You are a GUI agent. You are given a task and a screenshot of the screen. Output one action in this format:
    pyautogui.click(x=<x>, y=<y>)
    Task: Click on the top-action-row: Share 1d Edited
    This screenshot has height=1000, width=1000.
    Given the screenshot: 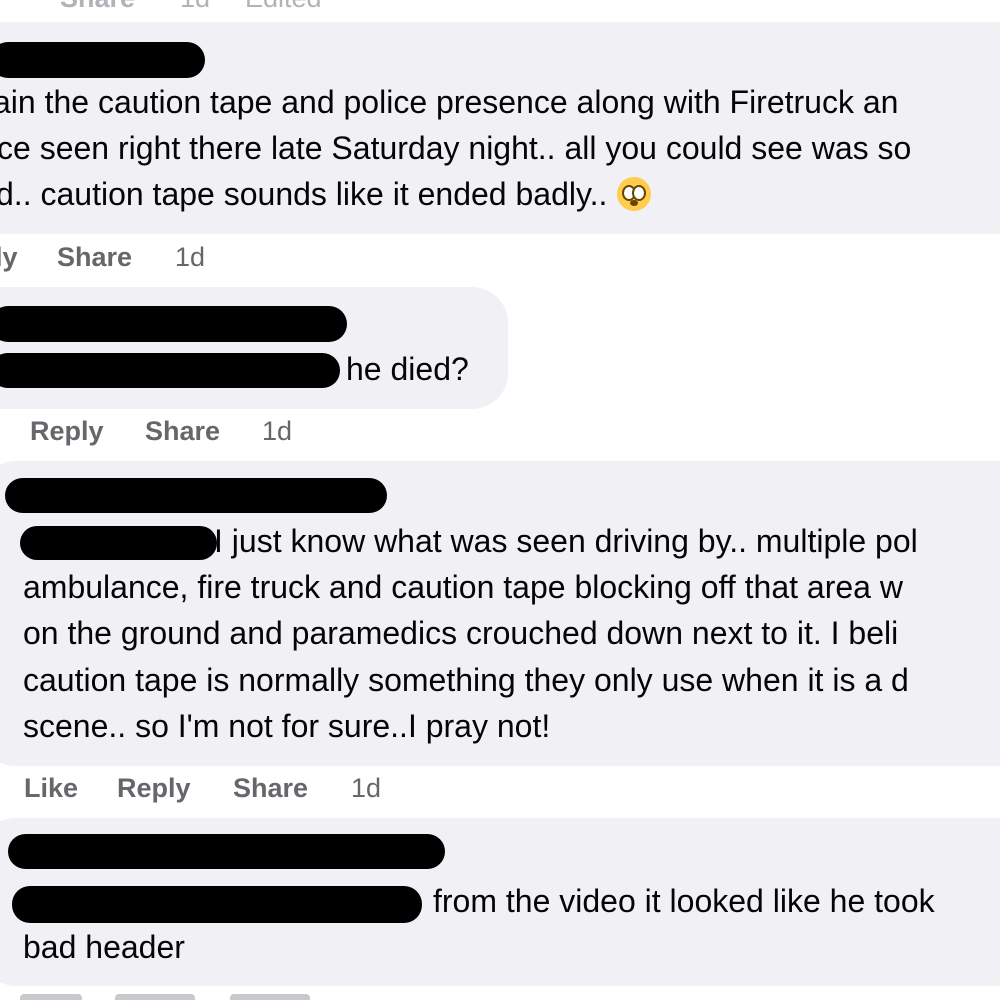 What is the action you would take?
    pyautogui.click(x=200, y=7)
    